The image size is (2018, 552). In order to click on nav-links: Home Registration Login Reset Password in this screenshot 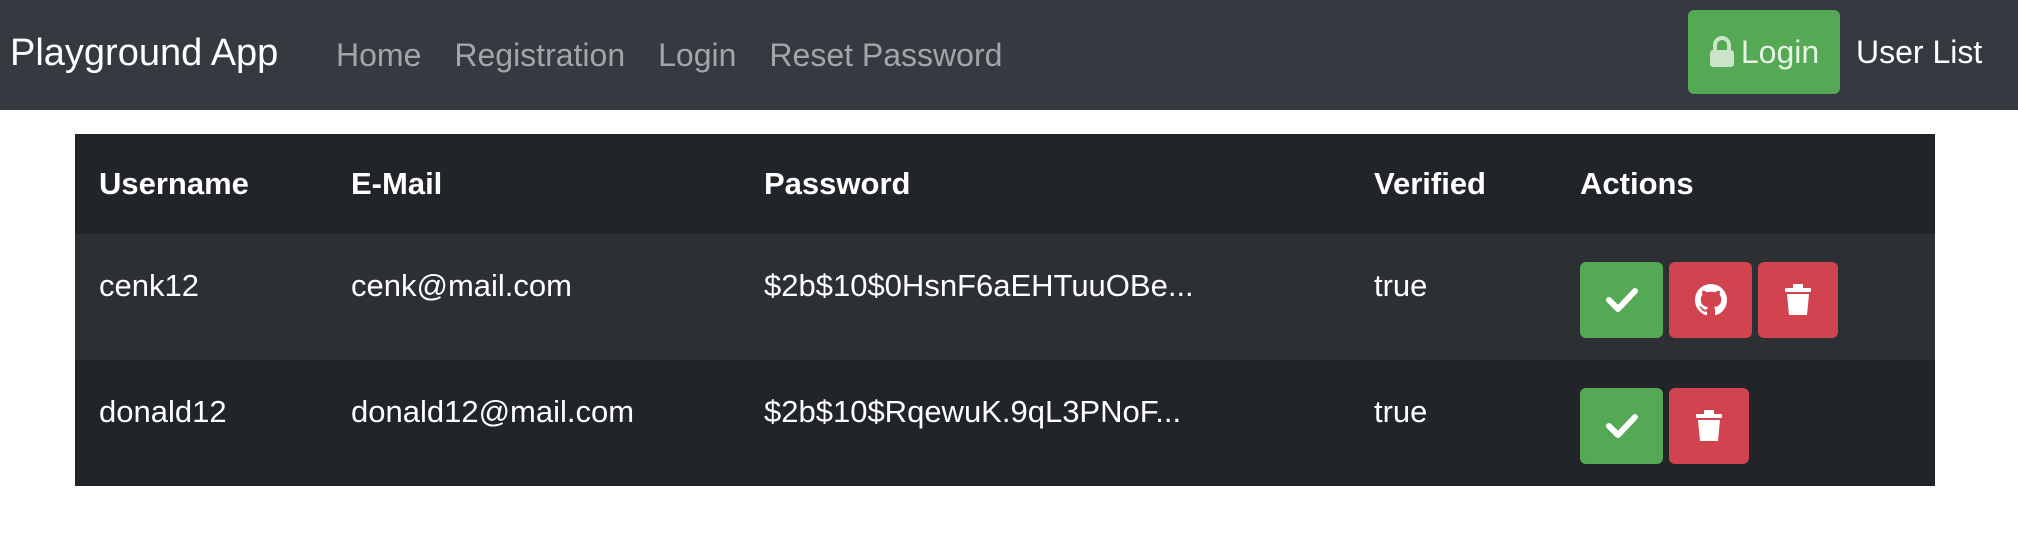, I will do `click(685, 55)`.